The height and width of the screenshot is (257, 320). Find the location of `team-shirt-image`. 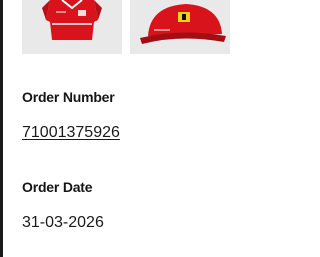

team-shirt-image is located at coordinates (72, 20).